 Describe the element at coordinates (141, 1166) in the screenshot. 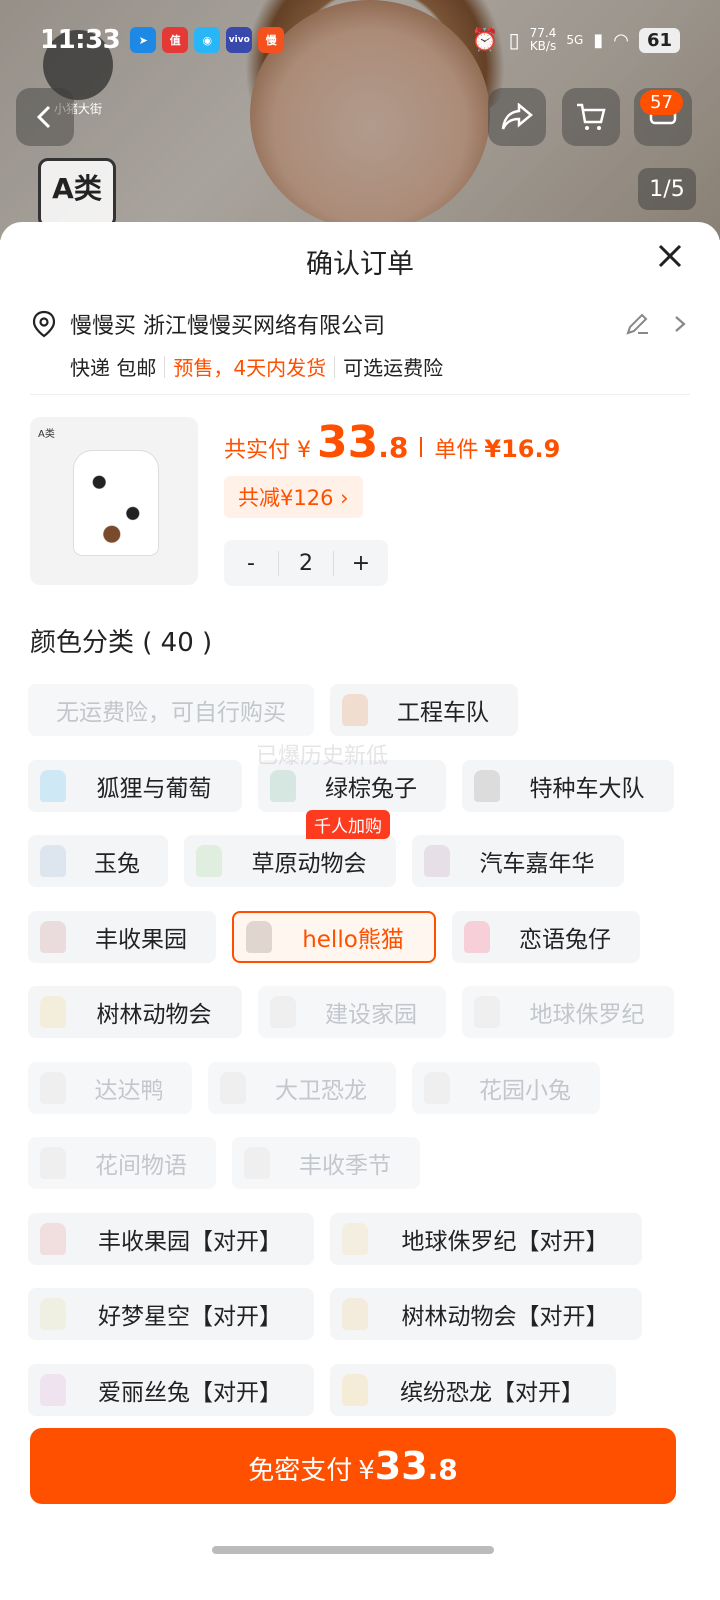

I see `variant-label: 花间物语` at that location.